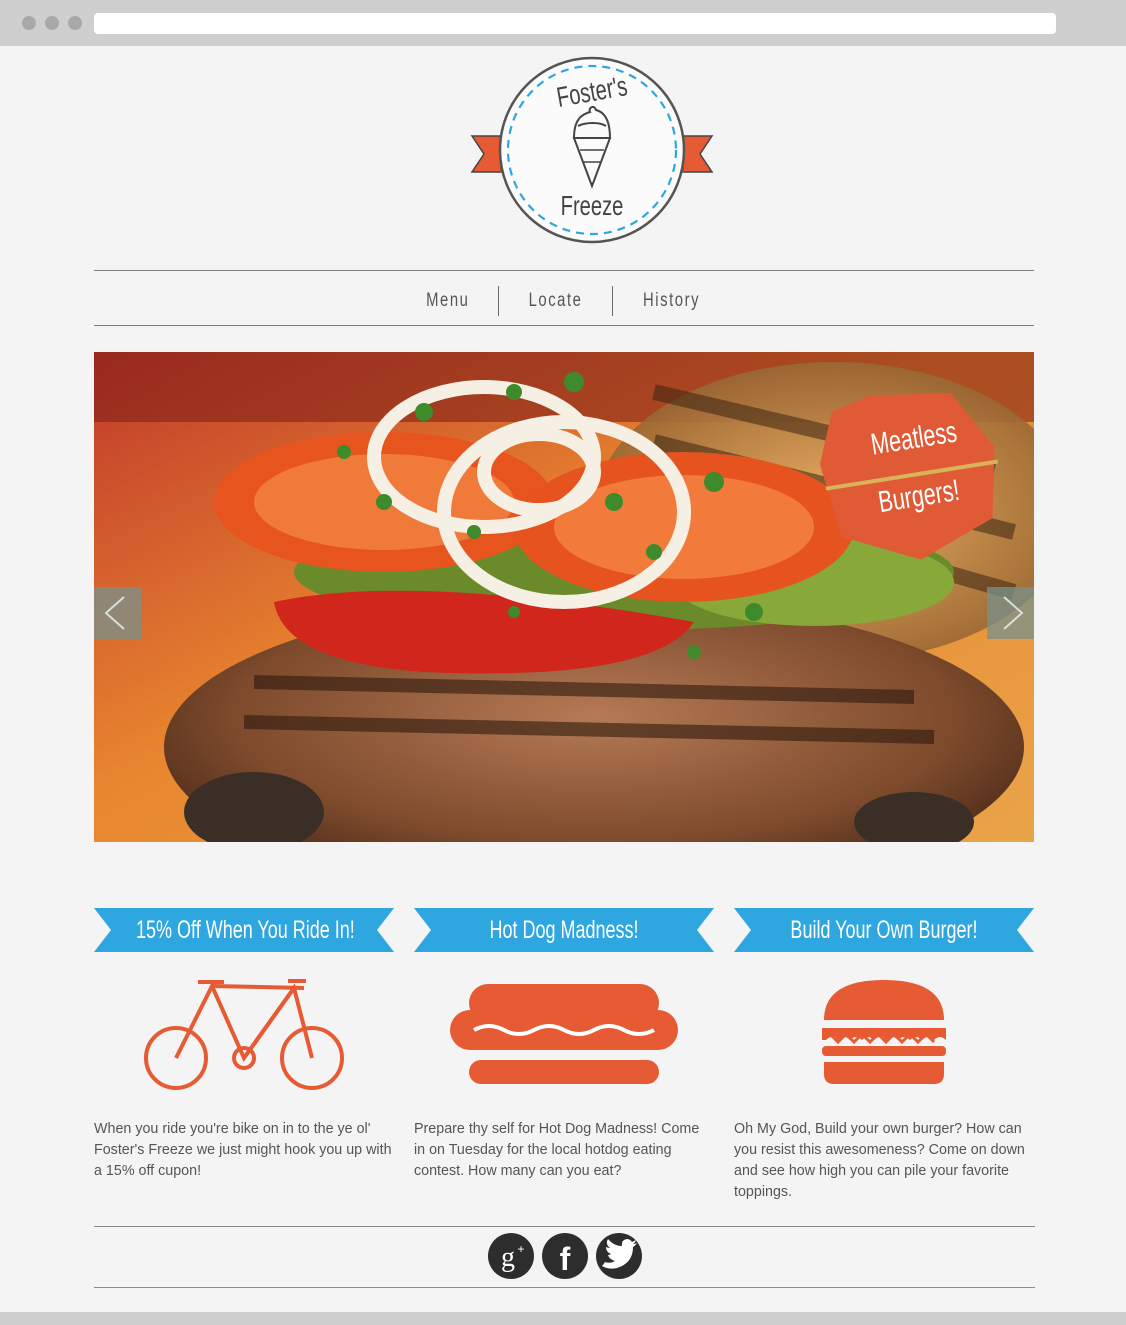  I want to click on feature-title: Build Your Own Burger!, so click(884, 930).